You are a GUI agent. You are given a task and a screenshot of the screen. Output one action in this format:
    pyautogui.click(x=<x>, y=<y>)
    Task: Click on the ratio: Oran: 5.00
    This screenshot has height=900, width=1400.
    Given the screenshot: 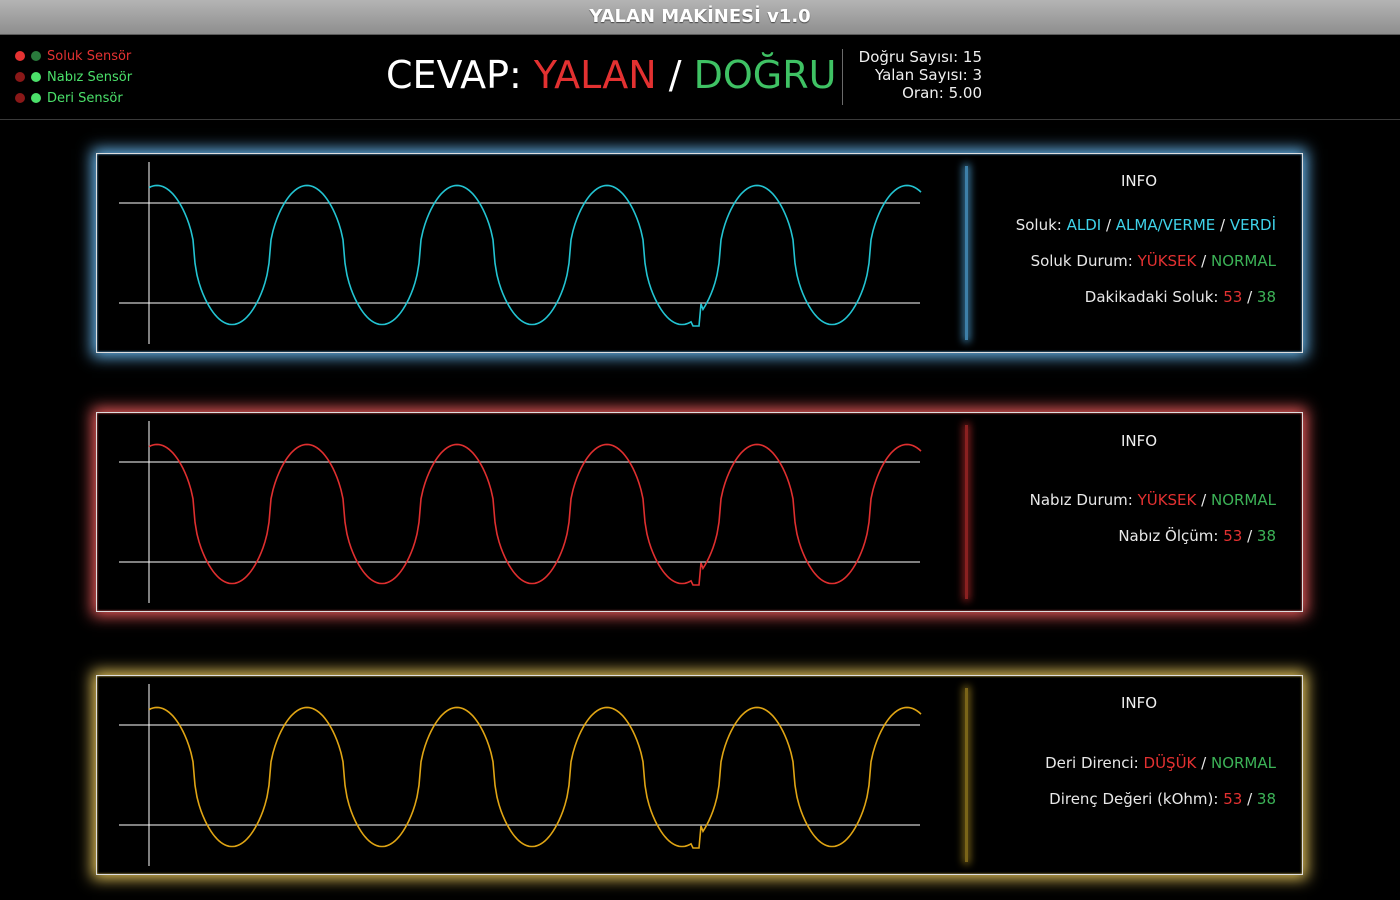 What is the action you would take?
    pyautogui.click(x=942, y=93)
    